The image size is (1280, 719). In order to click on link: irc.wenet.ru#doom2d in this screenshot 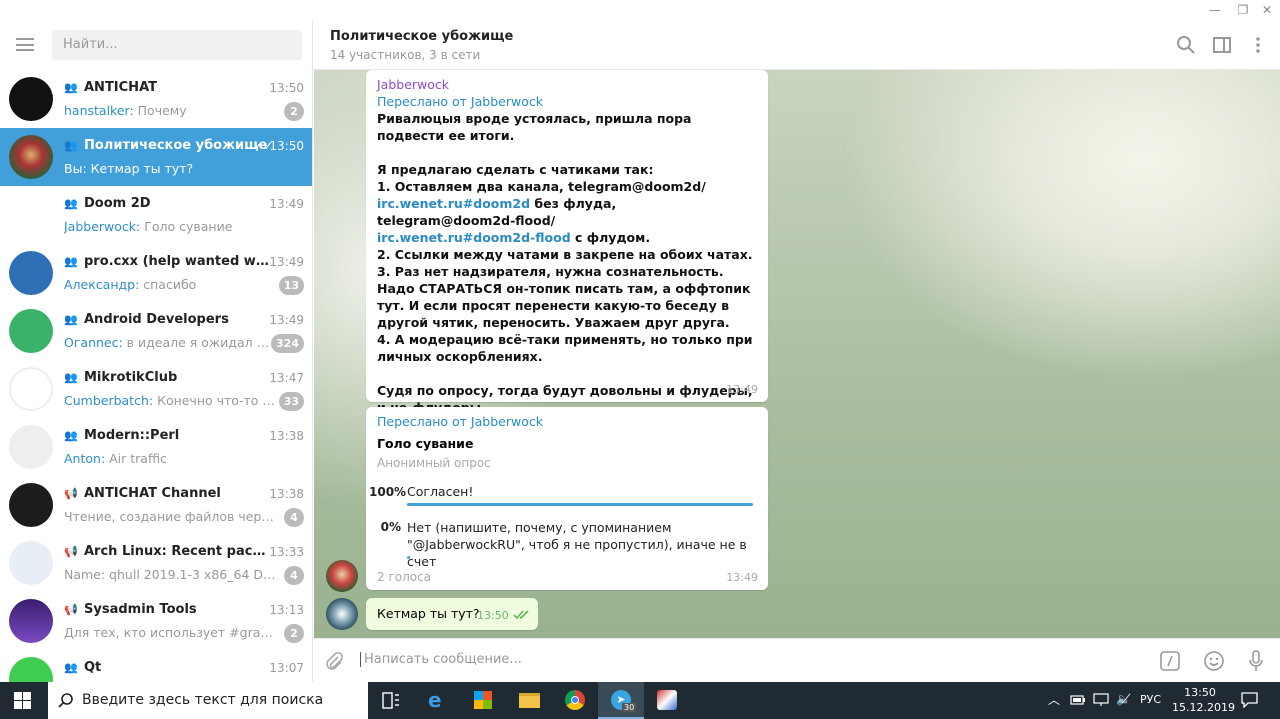, I will do `click(453, 203)`.